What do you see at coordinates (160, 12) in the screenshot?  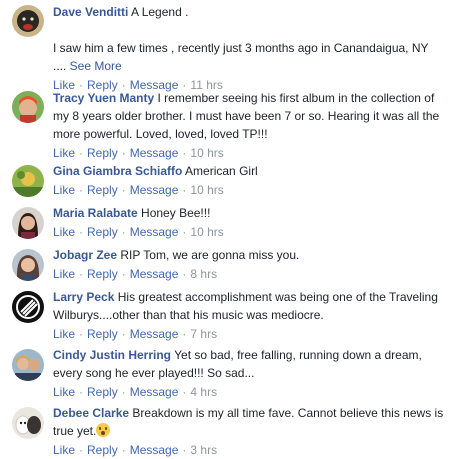 I see `comment-text: A Legend .` at bounding box center [160, 12].